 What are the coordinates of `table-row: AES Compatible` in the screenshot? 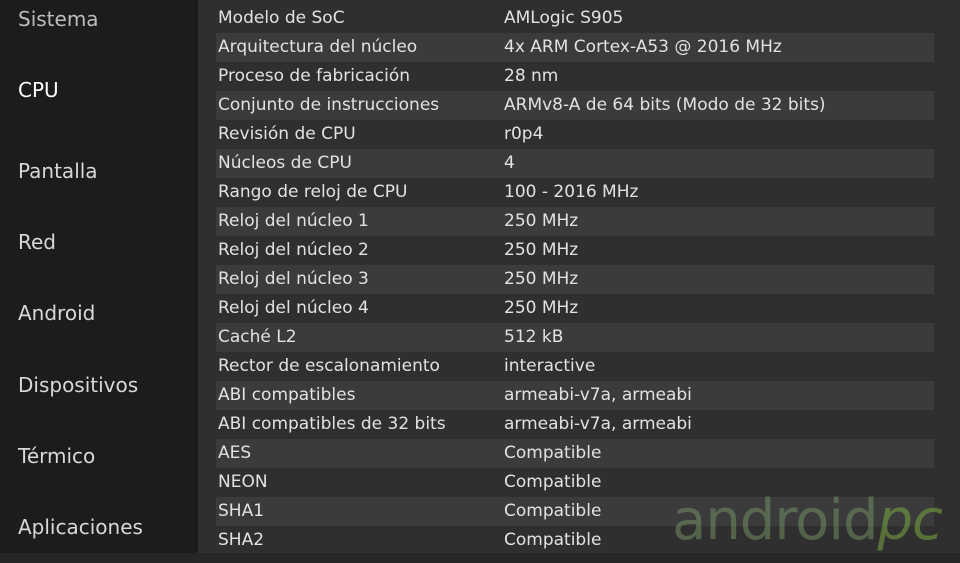 It's located at (575, 453).